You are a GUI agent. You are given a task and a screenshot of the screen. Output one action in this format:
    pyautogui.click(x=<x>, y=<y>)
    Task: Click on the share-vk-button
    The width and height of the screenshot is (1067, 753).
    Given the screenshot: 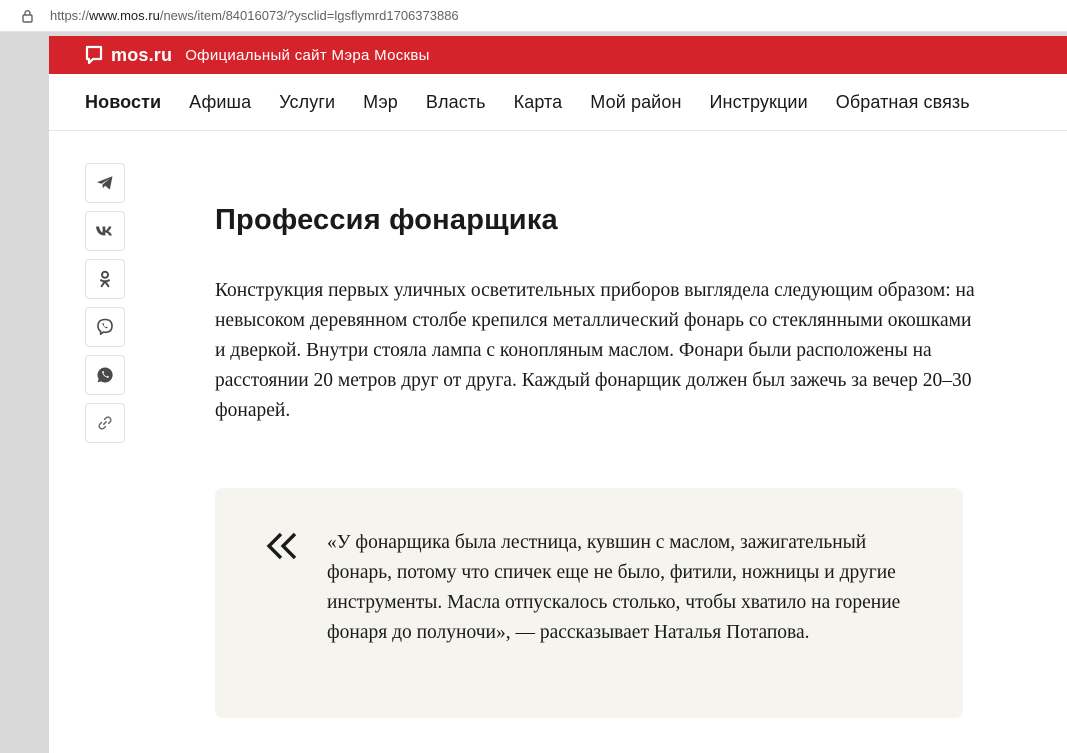 What is the action you would take?
    pyautogui.click(x=105, y=231)
    